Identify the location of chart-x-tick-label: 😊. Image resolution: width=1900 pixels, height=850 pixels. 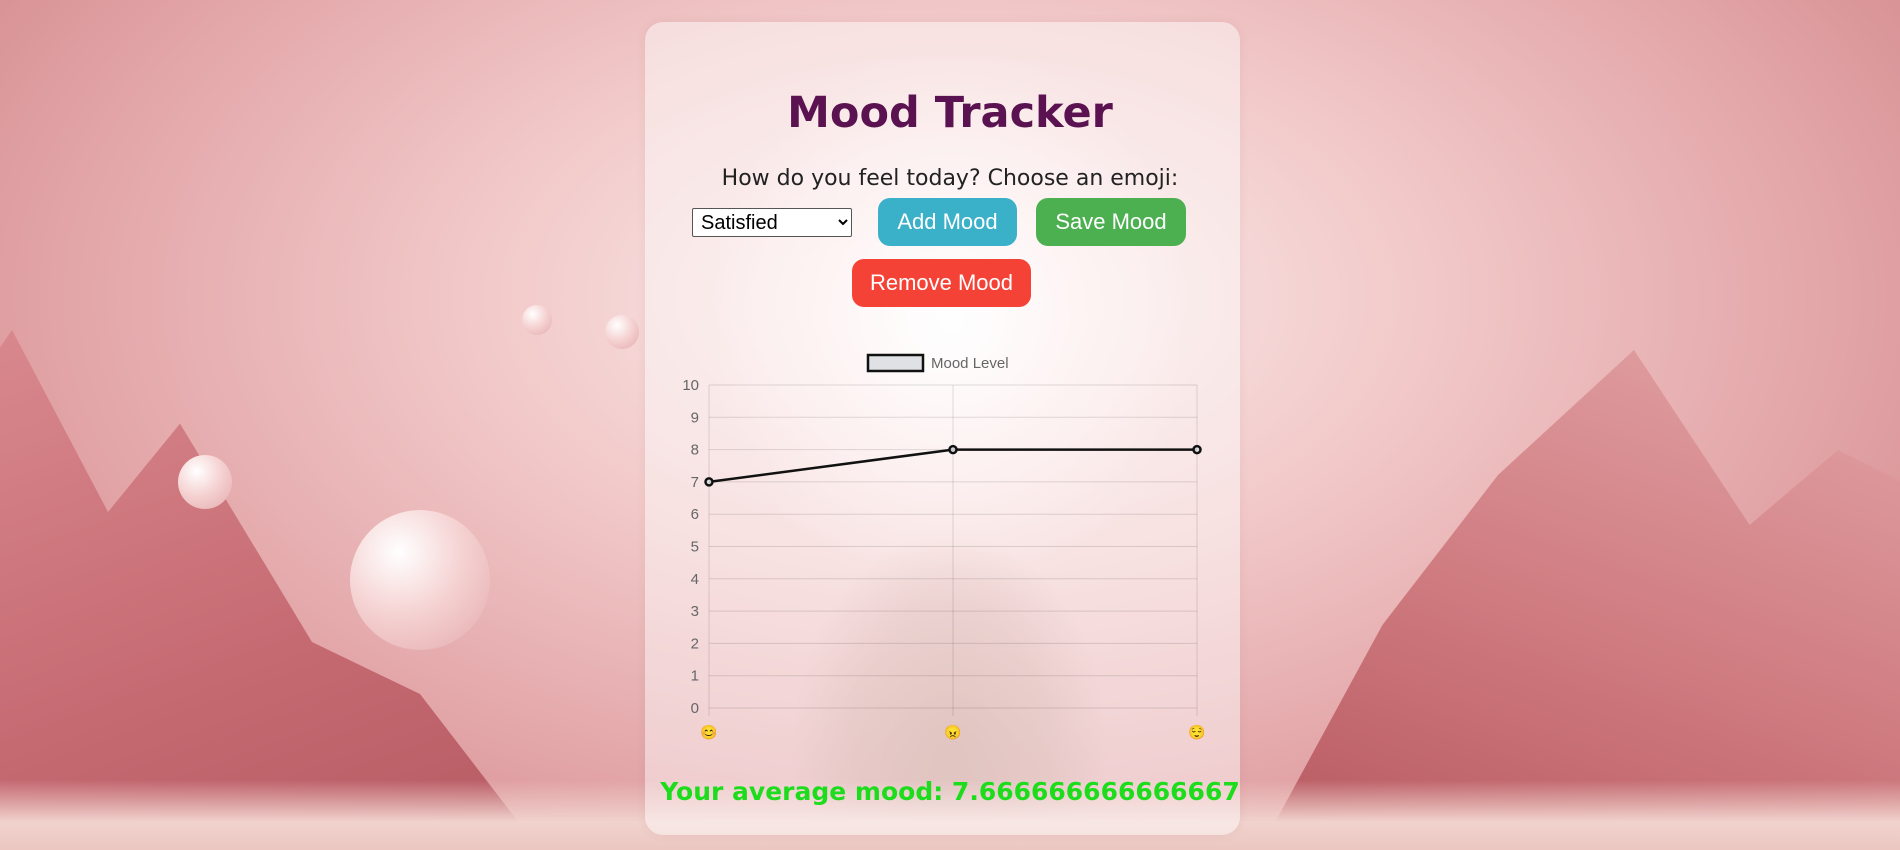
(708, 732).